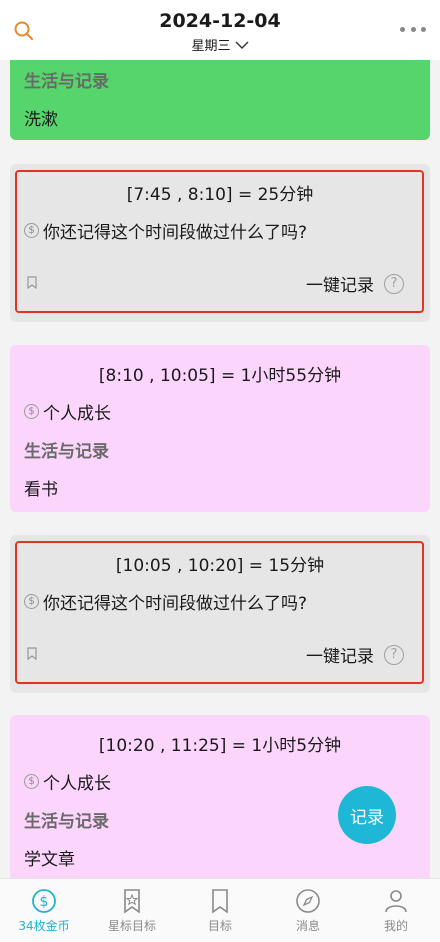 This screenshot has width=440, height=942. Describe the element at coordinates (220, 21) in the screenshot. I see `date-title: 2024-12-04` at that location.